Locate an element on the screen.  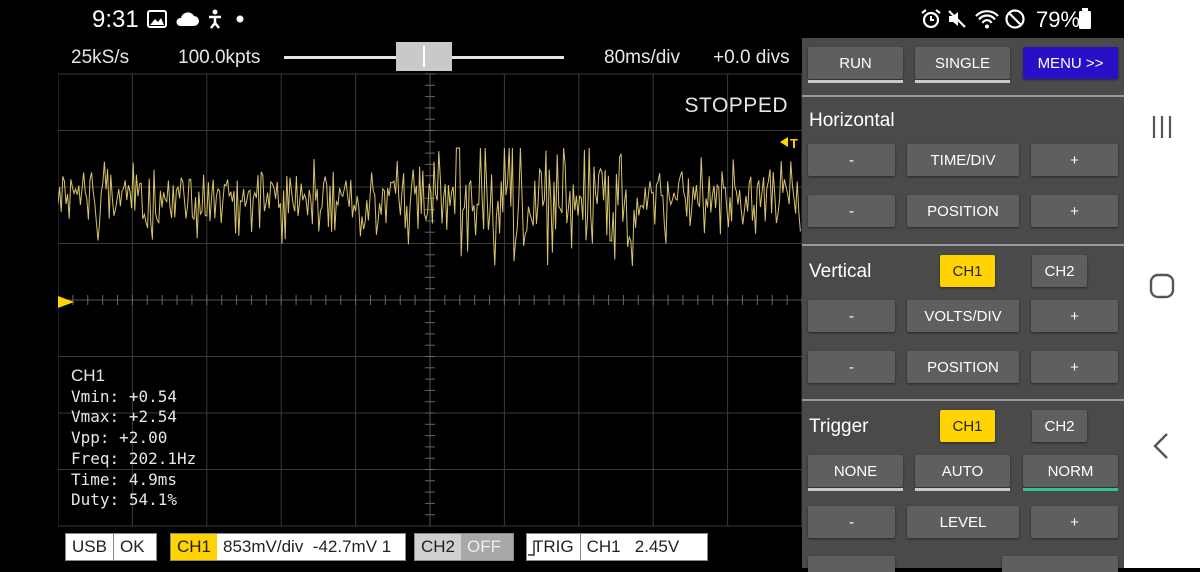
menu-button: MENU >> is located at coordinates (1070, 63).